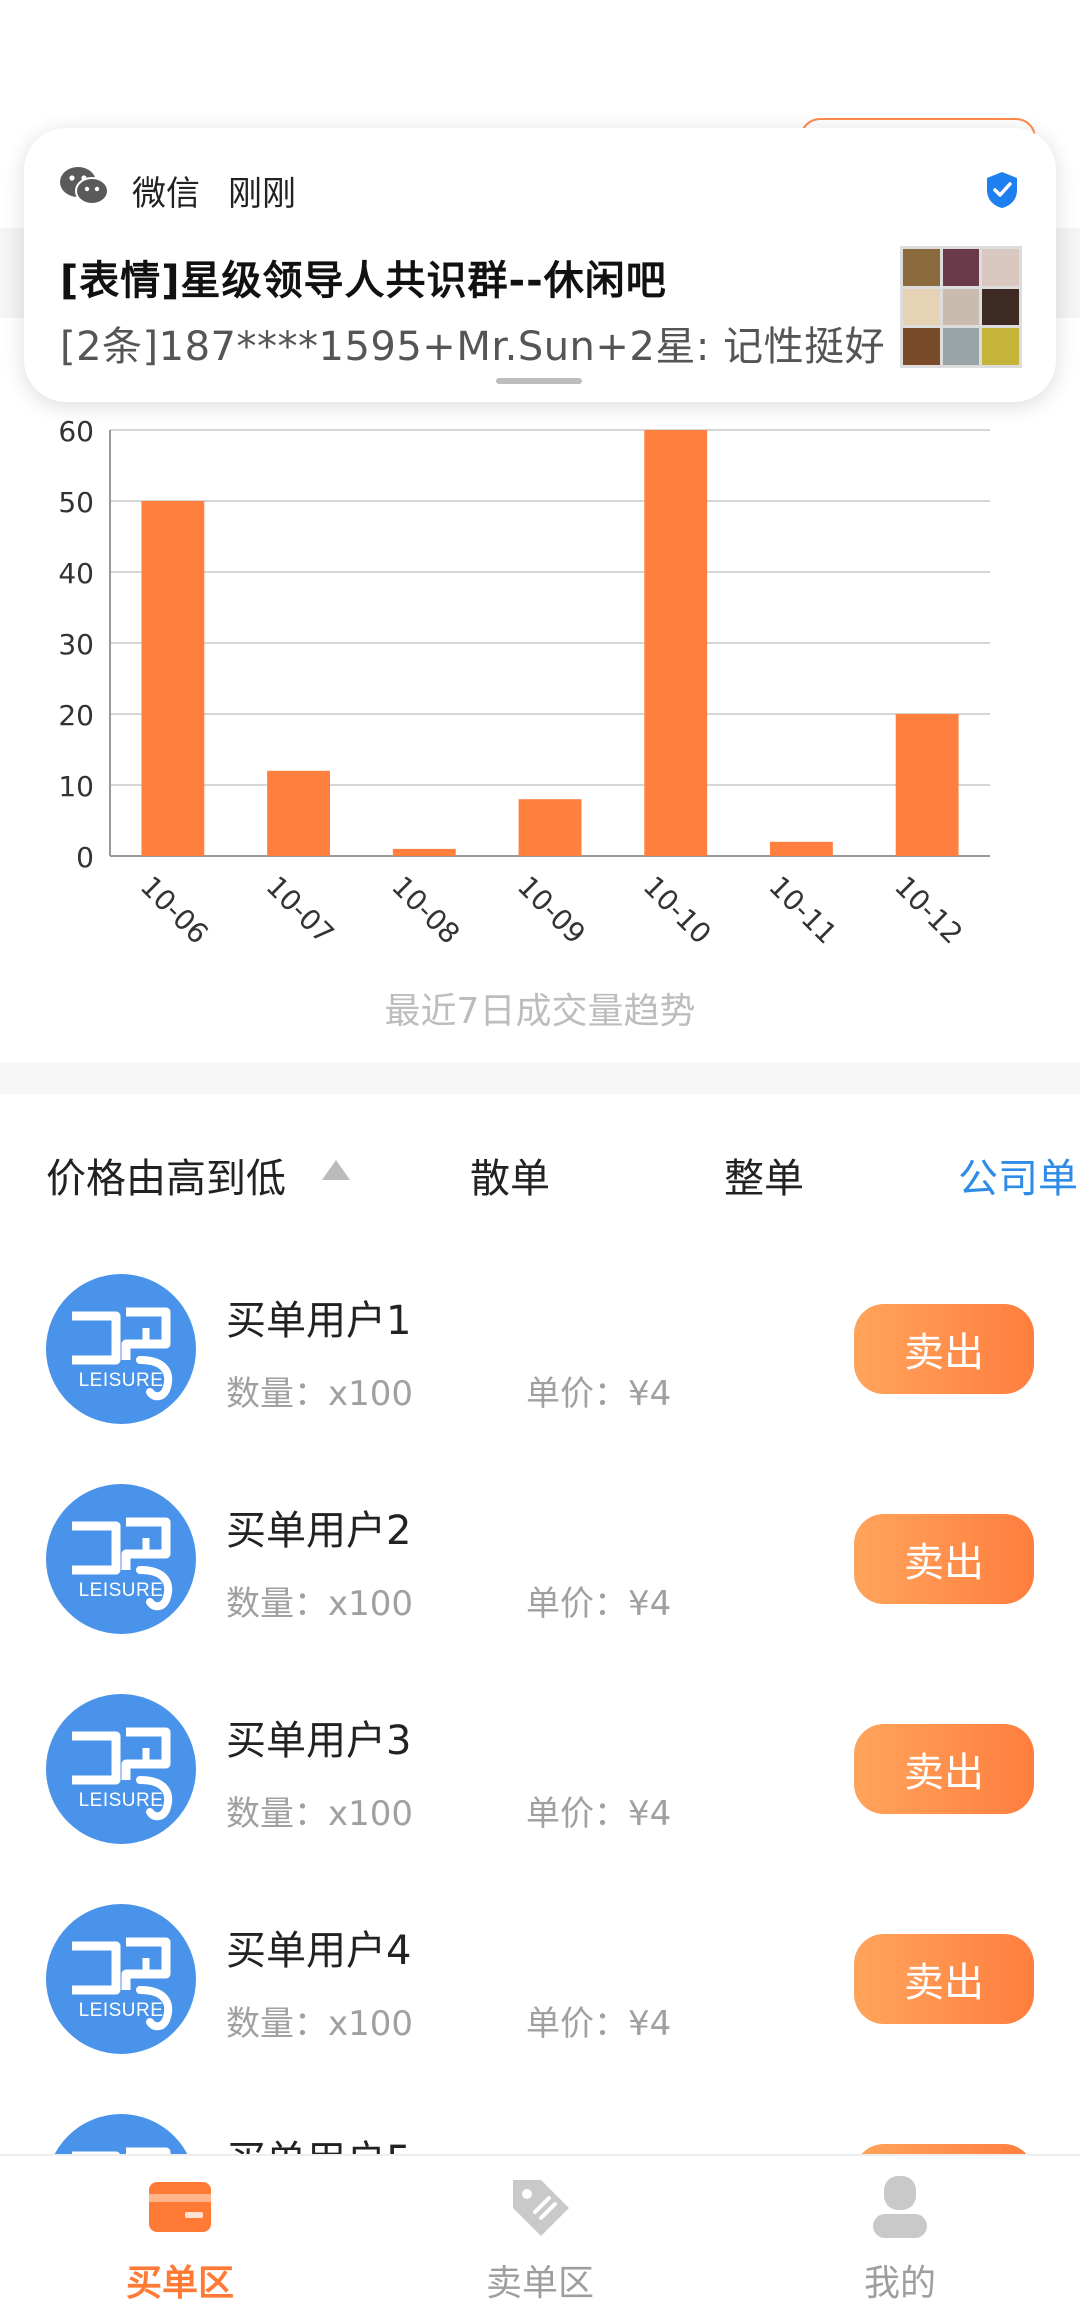  Describe the element at coordinates (76, 573) in the screenshot. I see `y-tick-label: 40` at that location.